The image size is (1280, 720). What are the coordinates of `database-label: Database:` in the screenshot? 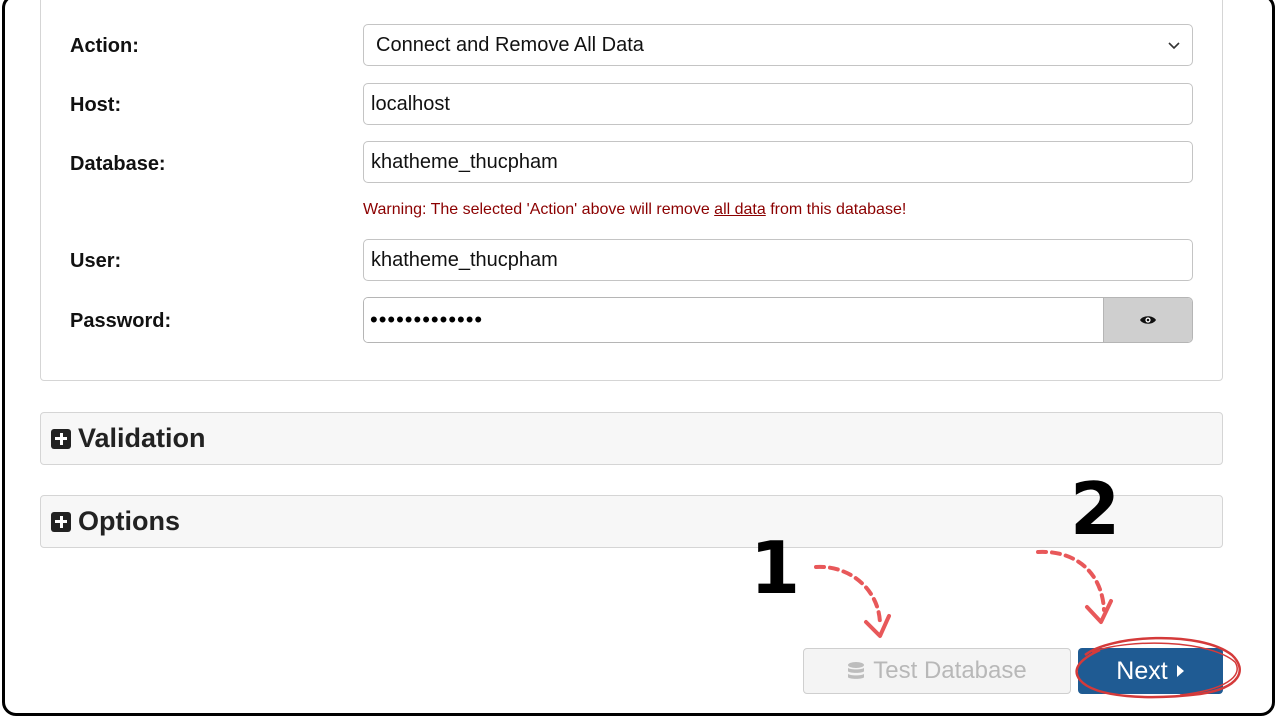 It's located at (118, 164).